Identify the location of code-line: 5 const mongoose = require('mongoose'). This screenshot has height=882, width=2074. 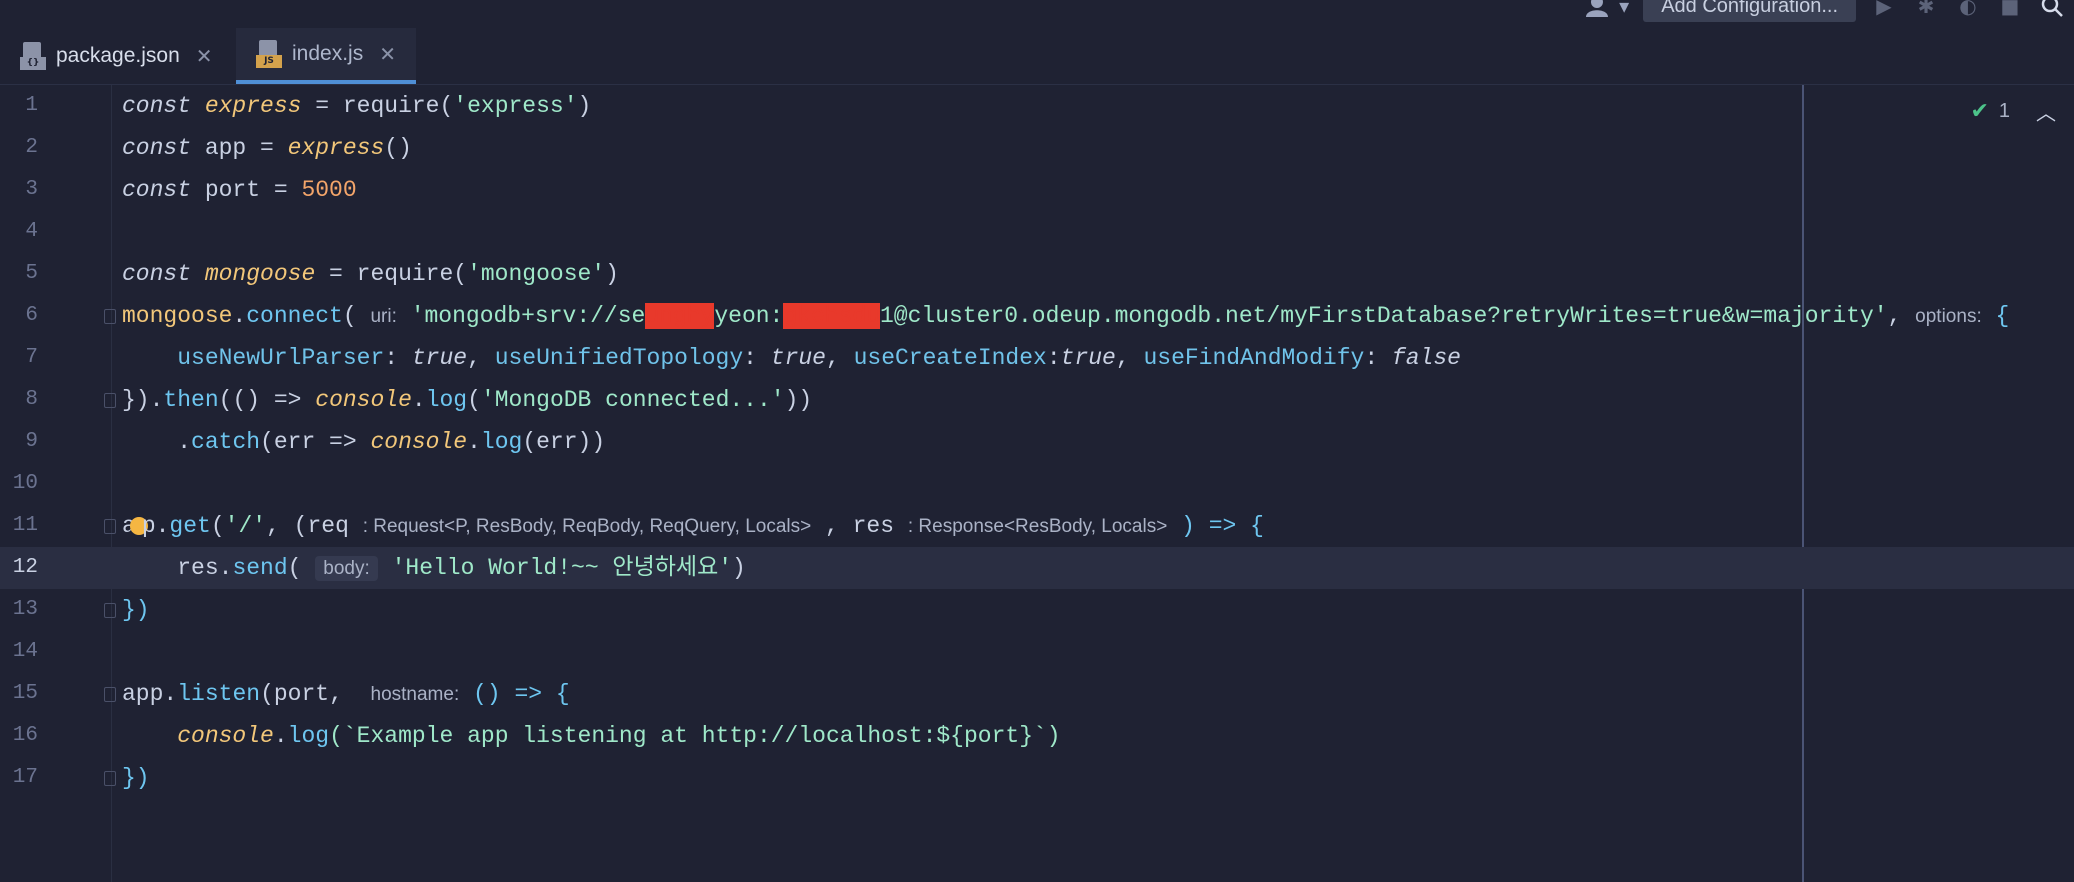
(1037, 274).